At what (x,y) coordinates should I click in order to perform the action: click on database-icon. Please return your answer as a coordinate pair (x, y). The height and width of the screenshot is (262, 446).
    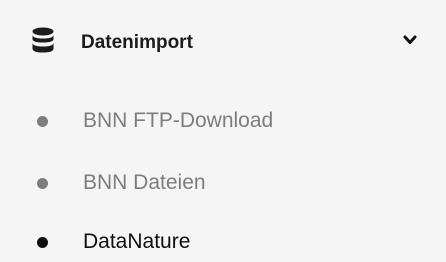
    Looking at the image, I should click on (43, 40).